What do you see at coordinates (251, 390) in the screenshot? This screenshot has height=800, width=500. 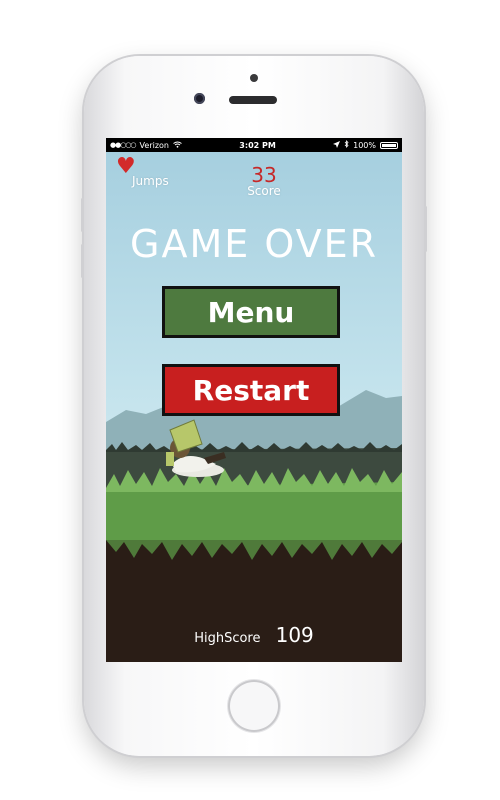 I see `restart-button: Restart` at bounding box center [251, 390].